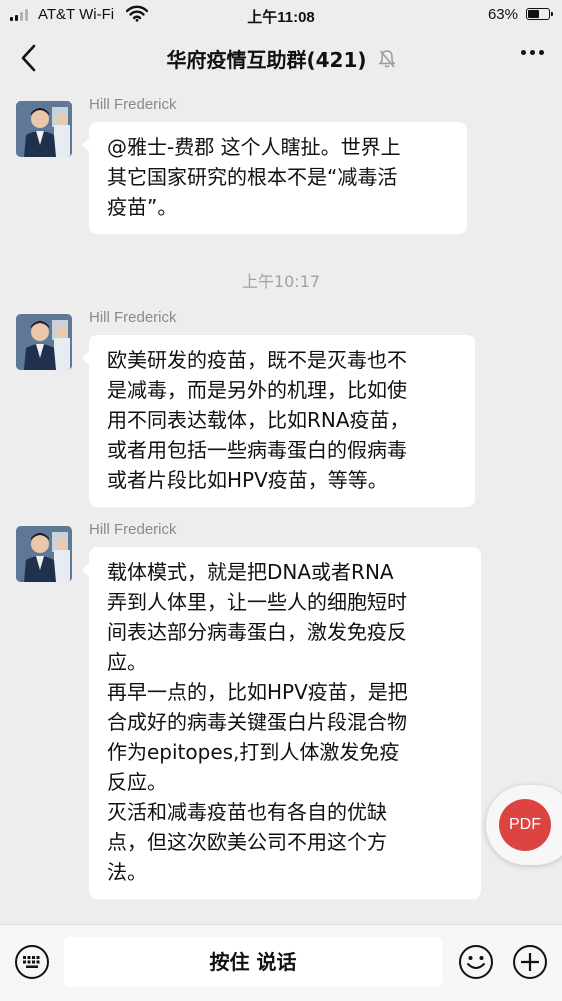 This screenshot has width=562, height=1001. I want to click on input-bar: 按住 说话, so click(281, 962).